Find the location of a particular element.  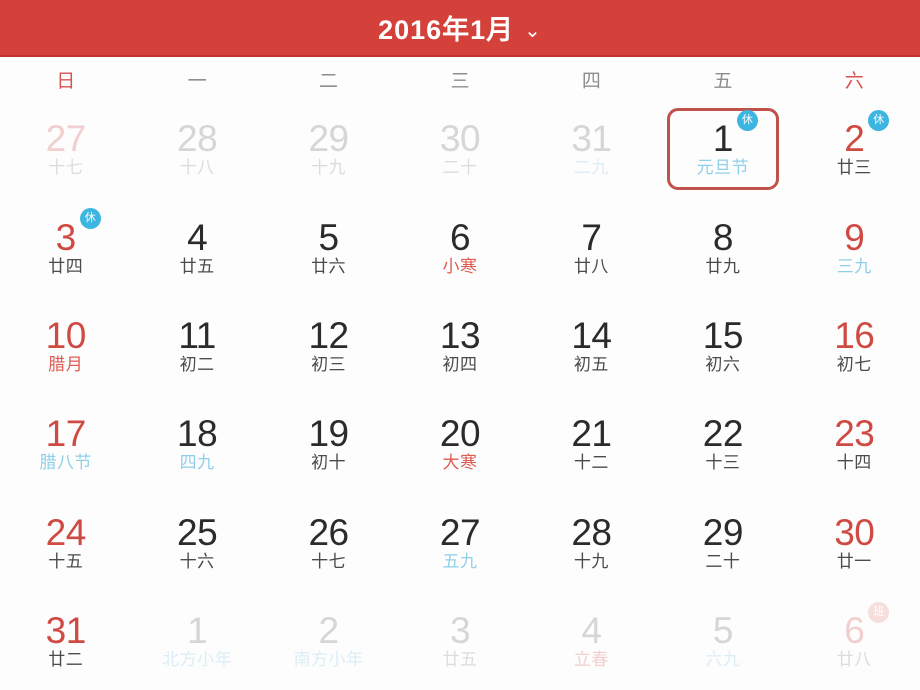

day-number: 13 is located at coordinates (460, 335).